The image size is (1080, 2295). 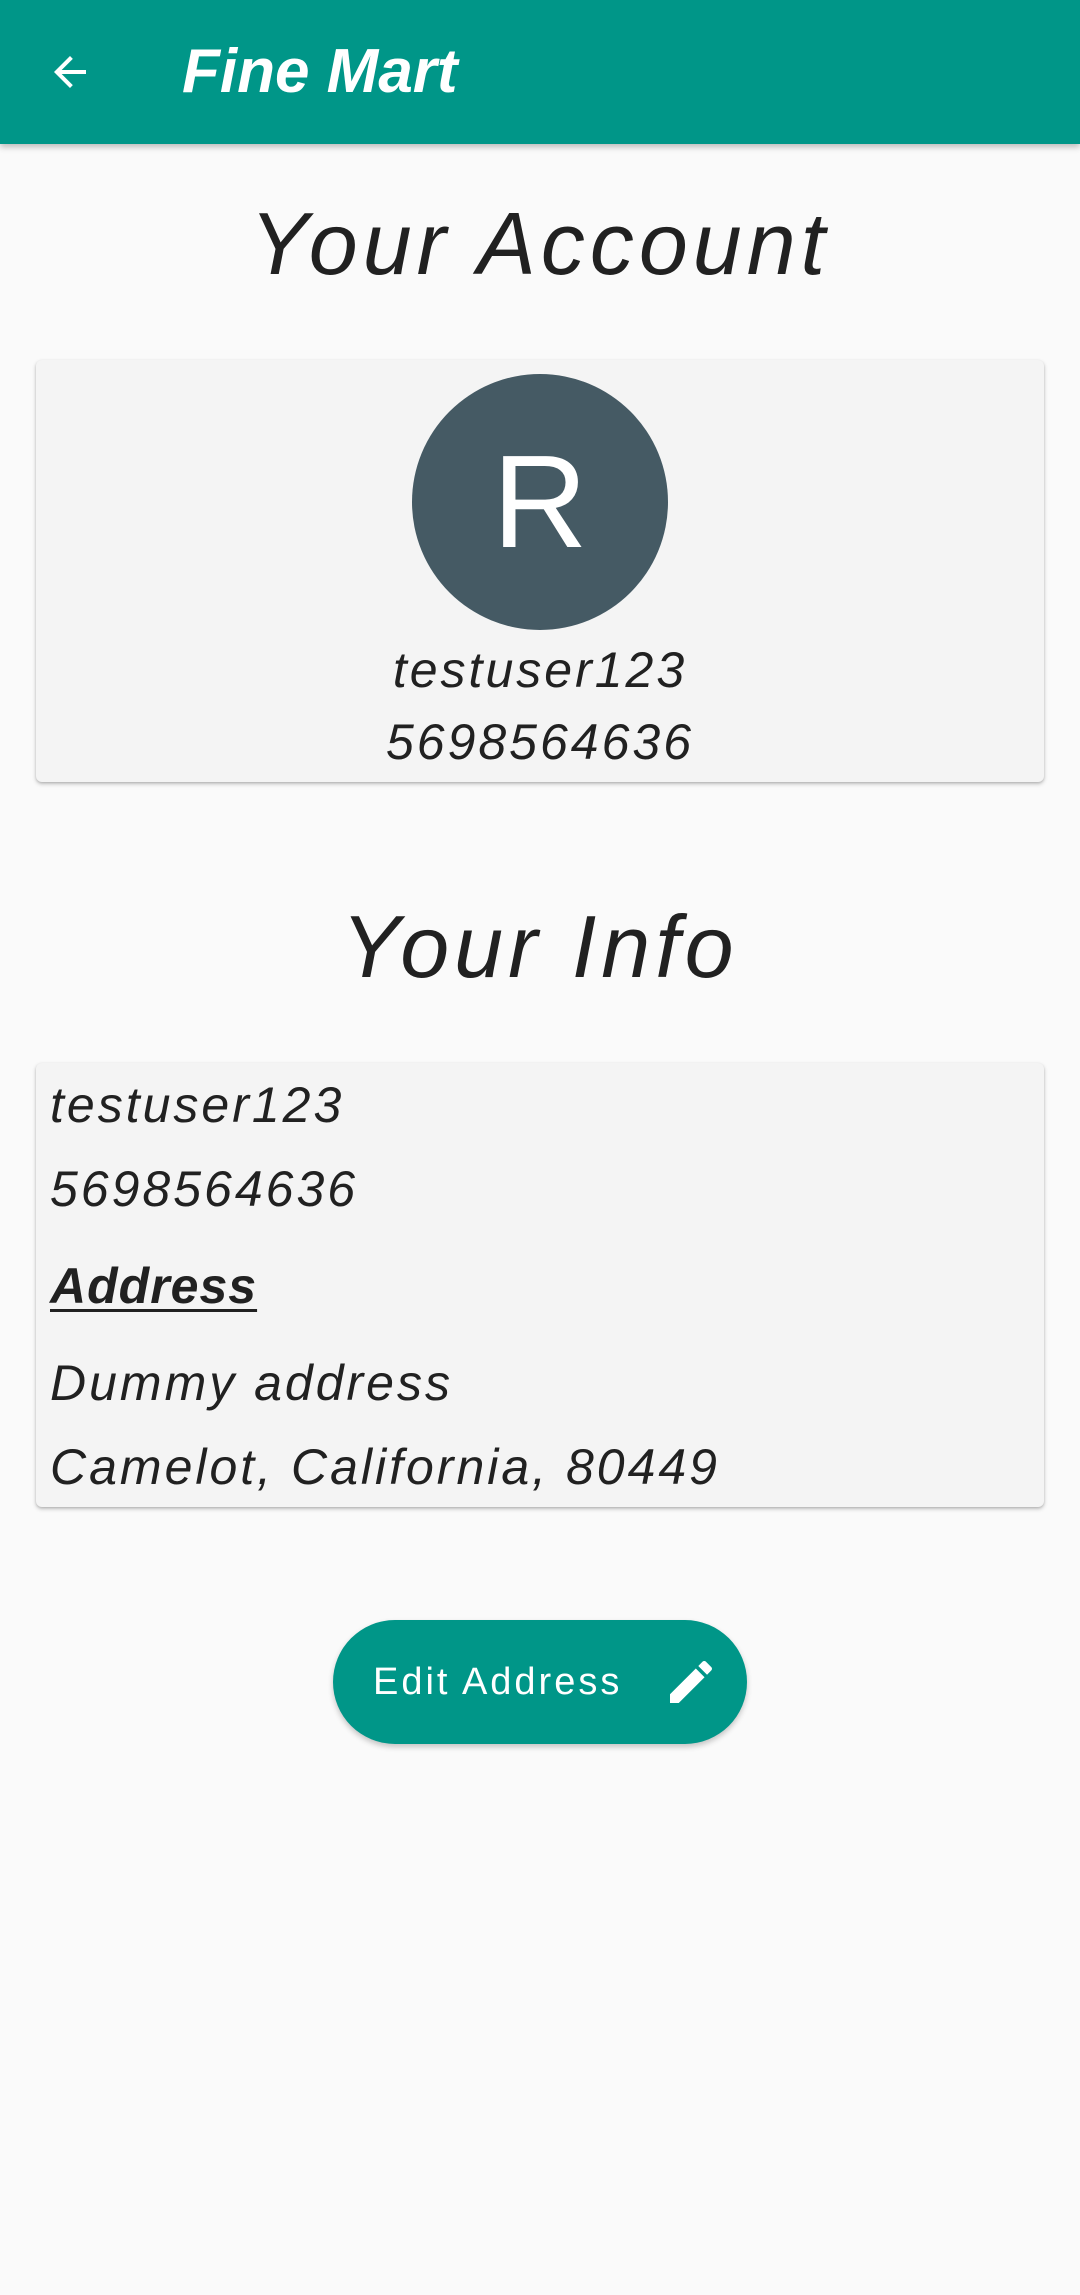 What do you see at coordinates (204, 1189) in the screenshot?
I see `info-phone: 5698564636` at bounding box center [204, 1189].